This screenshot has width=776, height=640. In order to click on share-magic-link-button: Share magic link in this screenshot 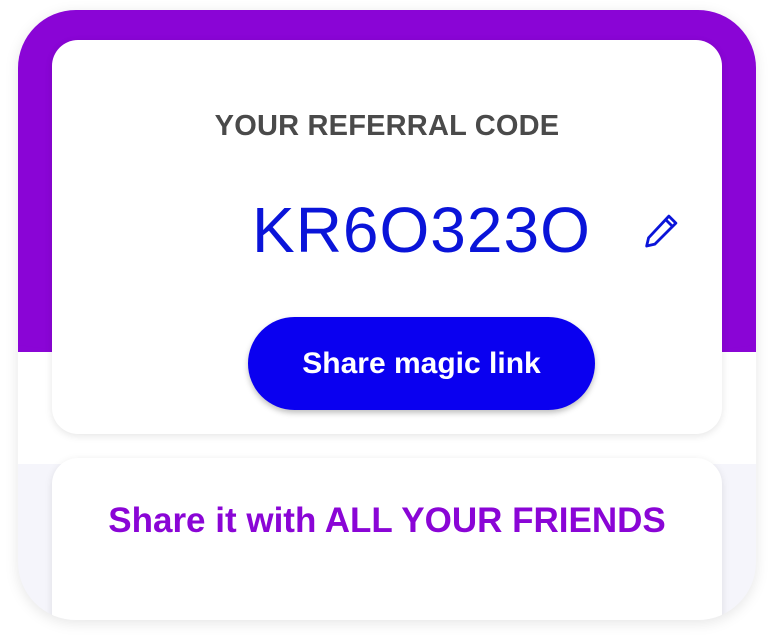, I will do `click(421, 363)`.